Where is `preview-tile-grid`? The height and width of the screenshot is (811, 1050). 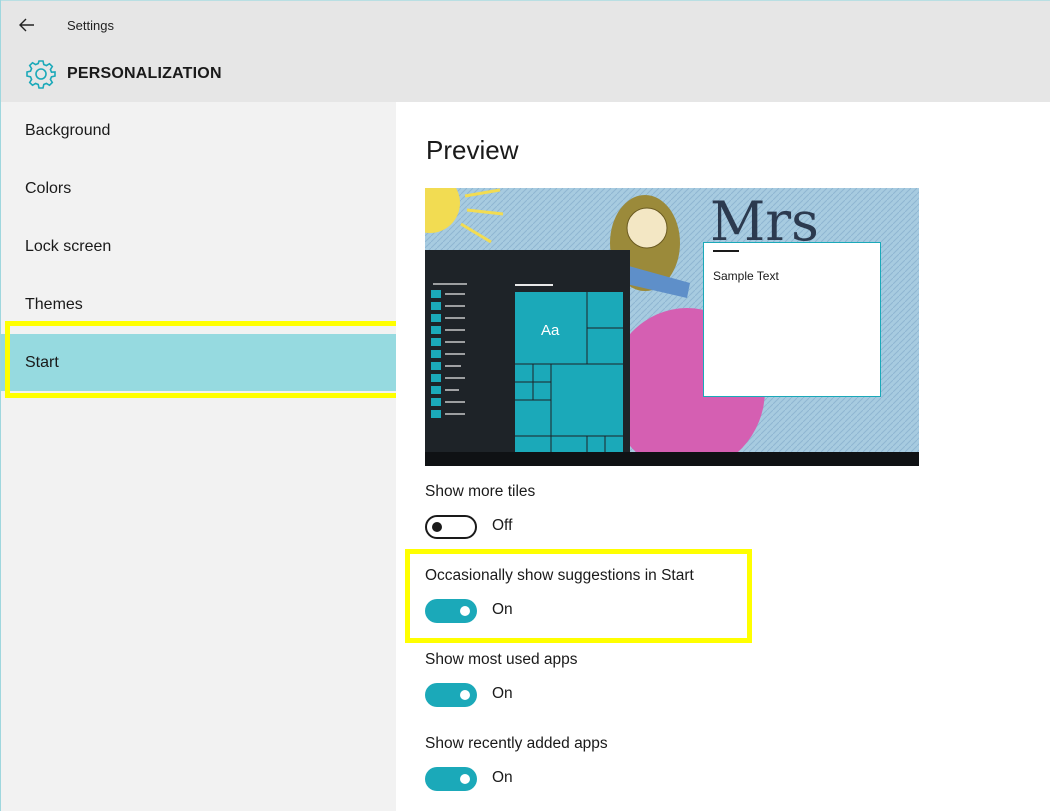 preview-tile-grid is located at coordinates (569, 373).